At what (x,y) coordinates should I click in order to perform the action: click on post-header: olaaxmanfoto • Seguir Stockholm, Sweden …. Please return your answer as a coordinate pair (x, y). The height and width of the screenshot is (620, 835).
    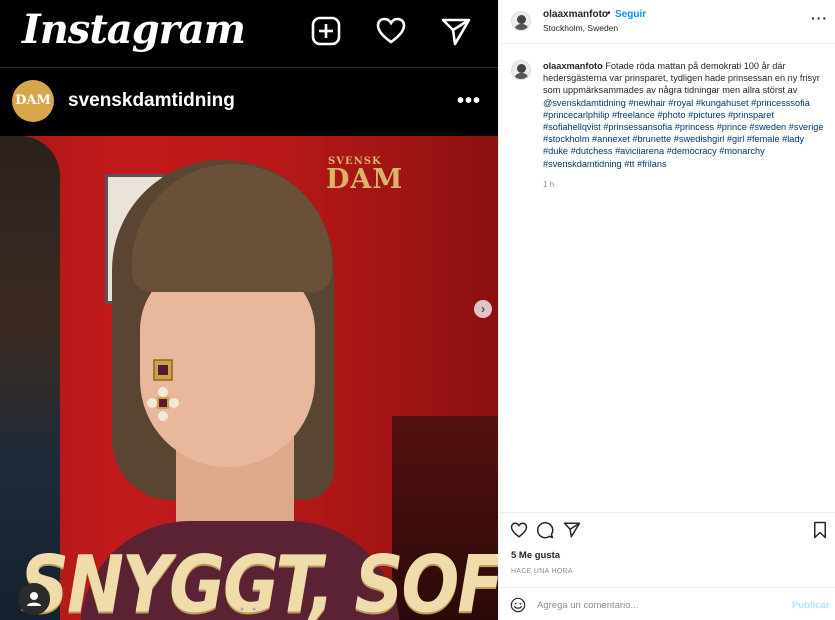
    Looking at the image, I should click on (667, 22).